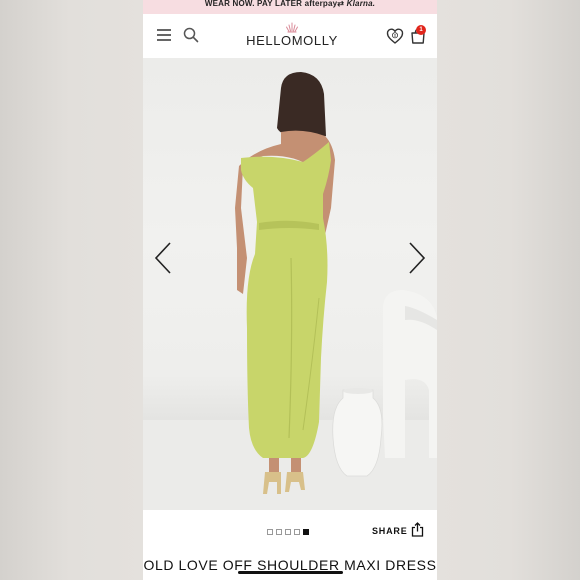  I want to click on search-icon, so click(191, 35).